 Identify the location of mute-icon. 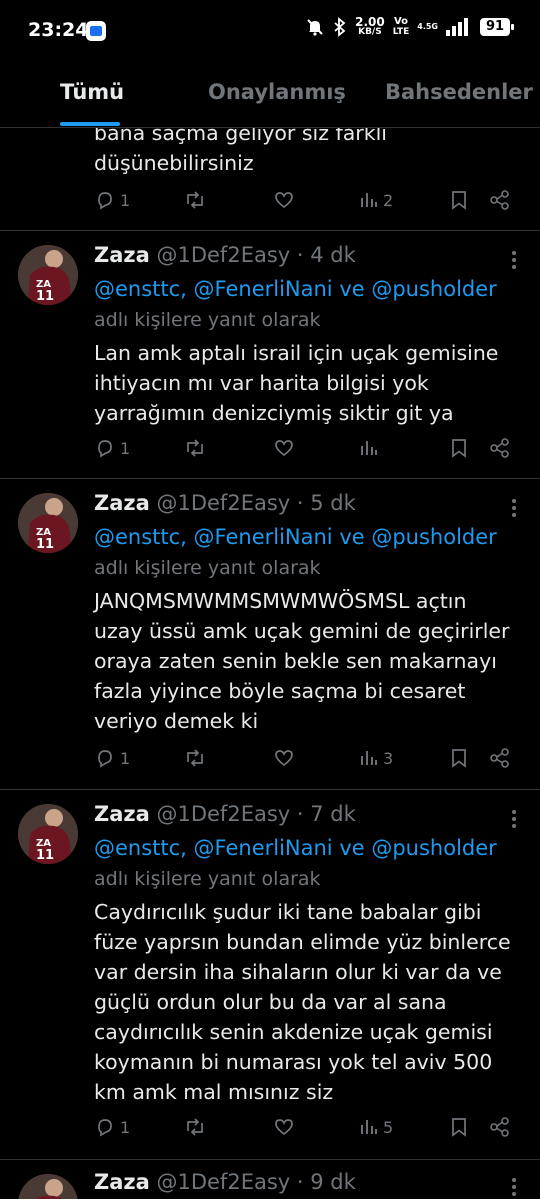
(315, 27).